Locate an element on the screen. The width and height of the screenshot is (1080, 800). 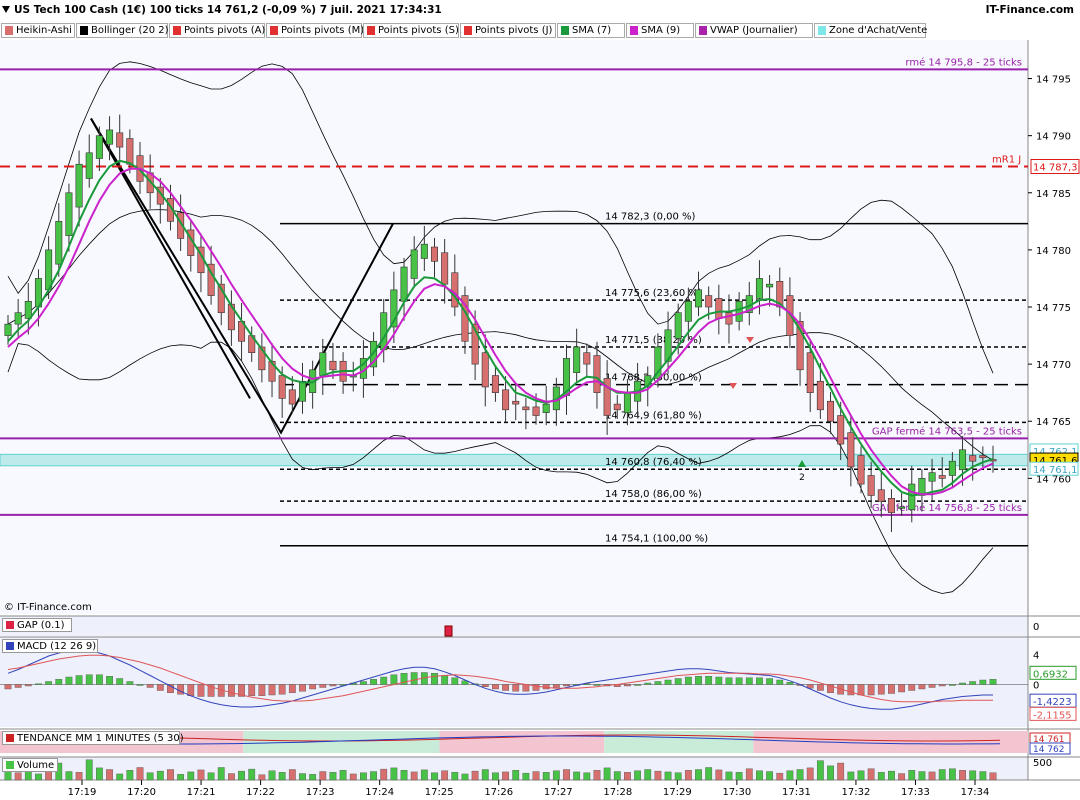
legend-label: Heikin-Ashi is located at coordinates (44, 30).